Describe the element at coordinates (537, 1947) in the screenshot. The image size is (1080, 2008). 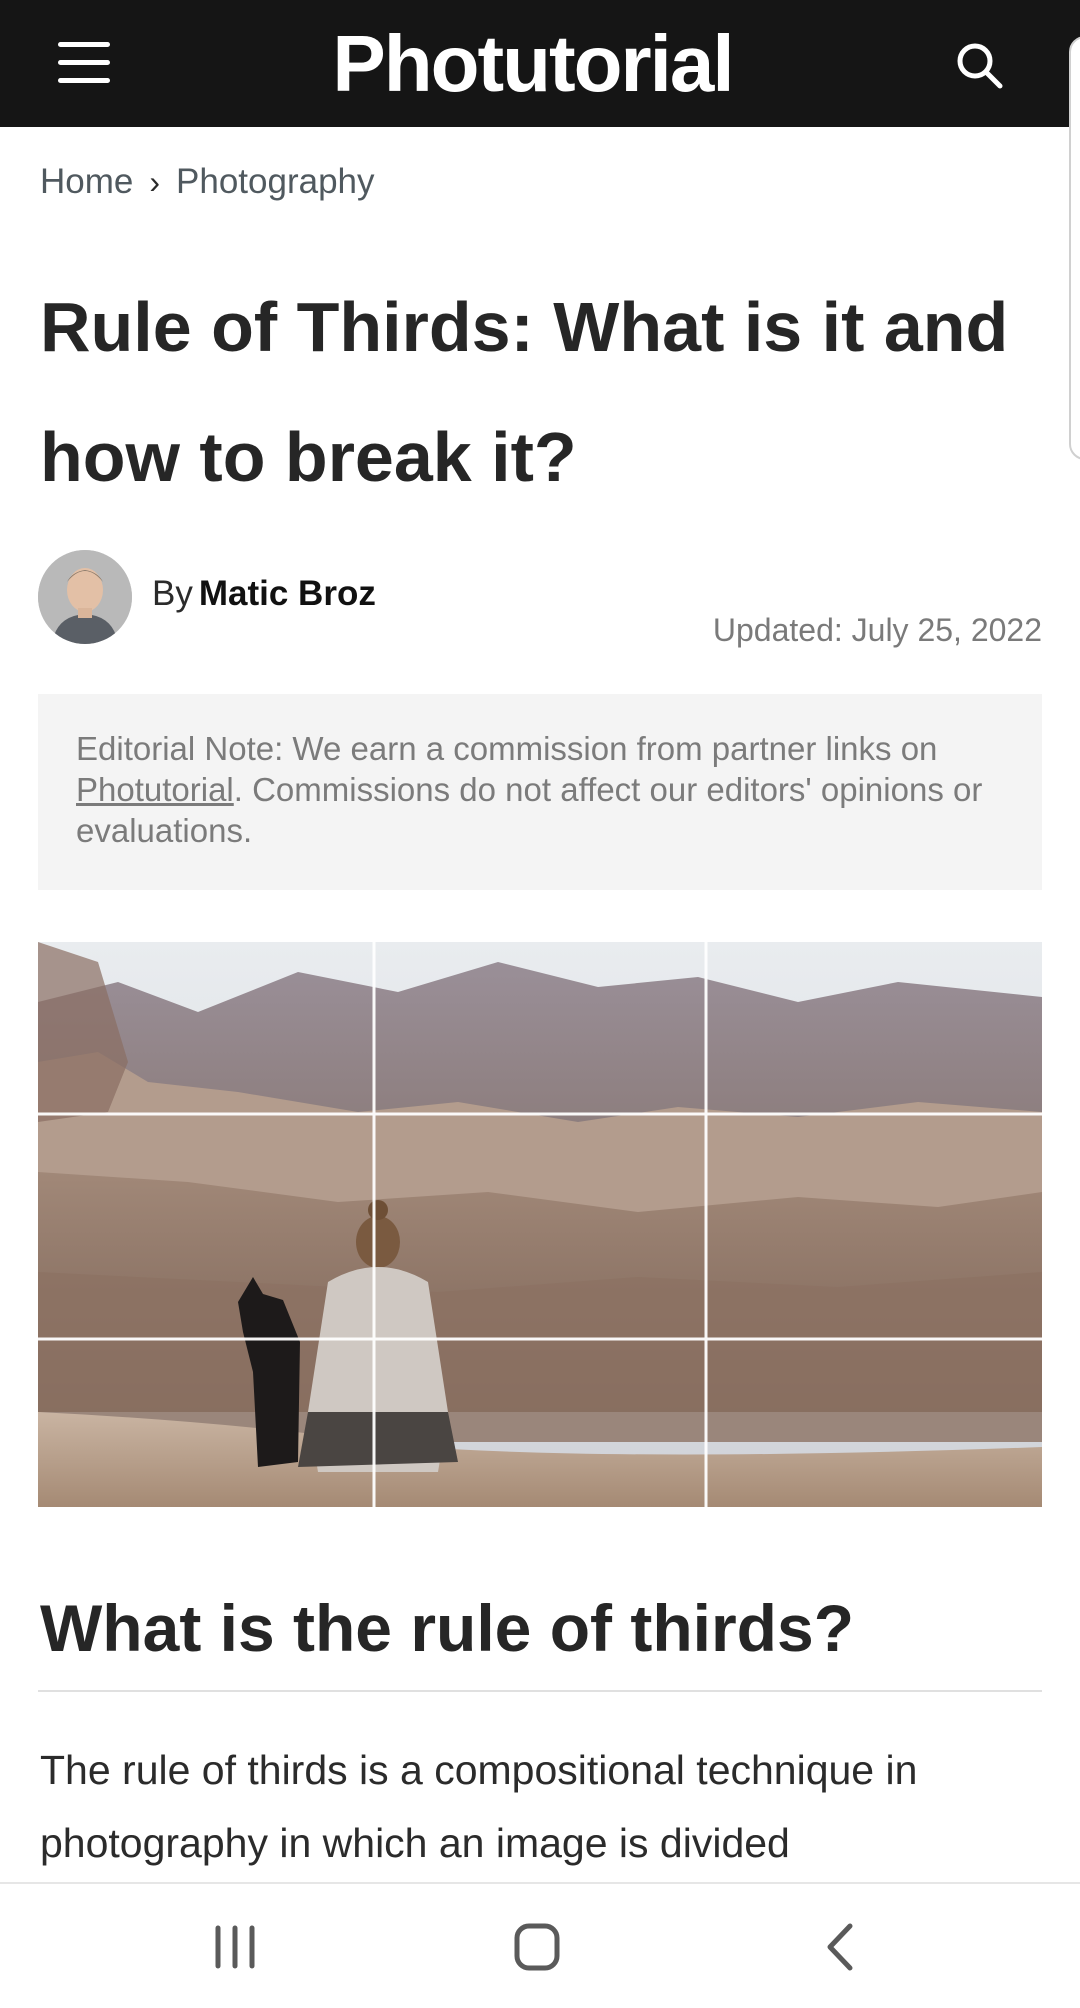
I see `home-icon` at that location.